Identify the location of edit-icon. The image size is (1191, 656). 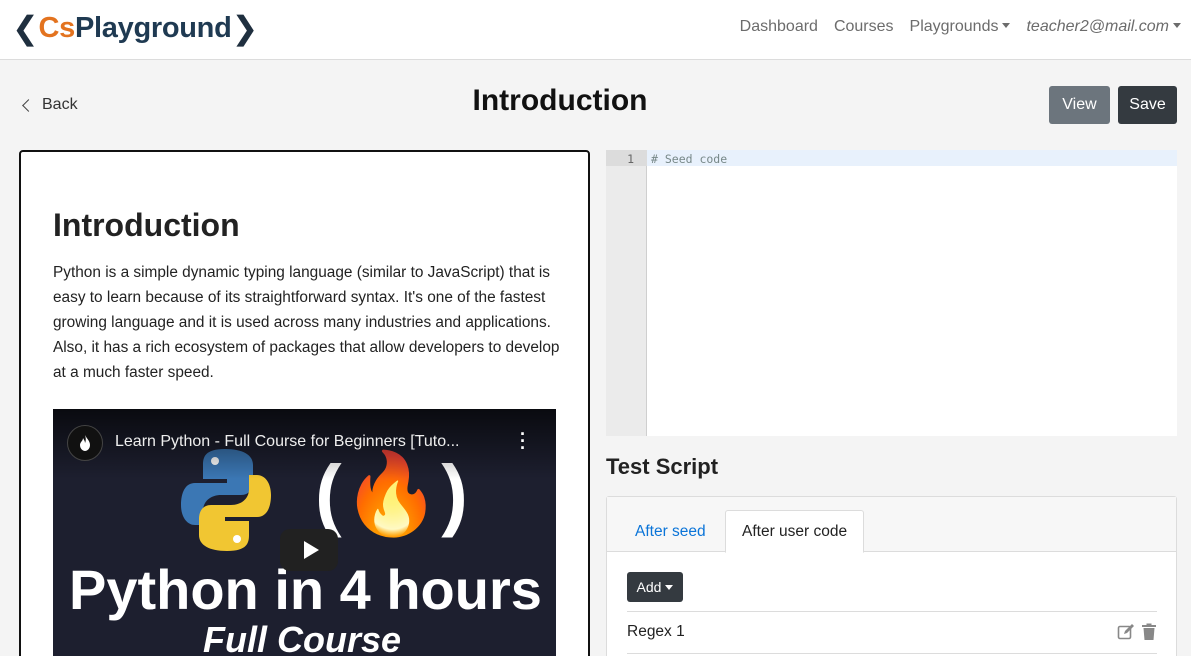
(1126, 634).